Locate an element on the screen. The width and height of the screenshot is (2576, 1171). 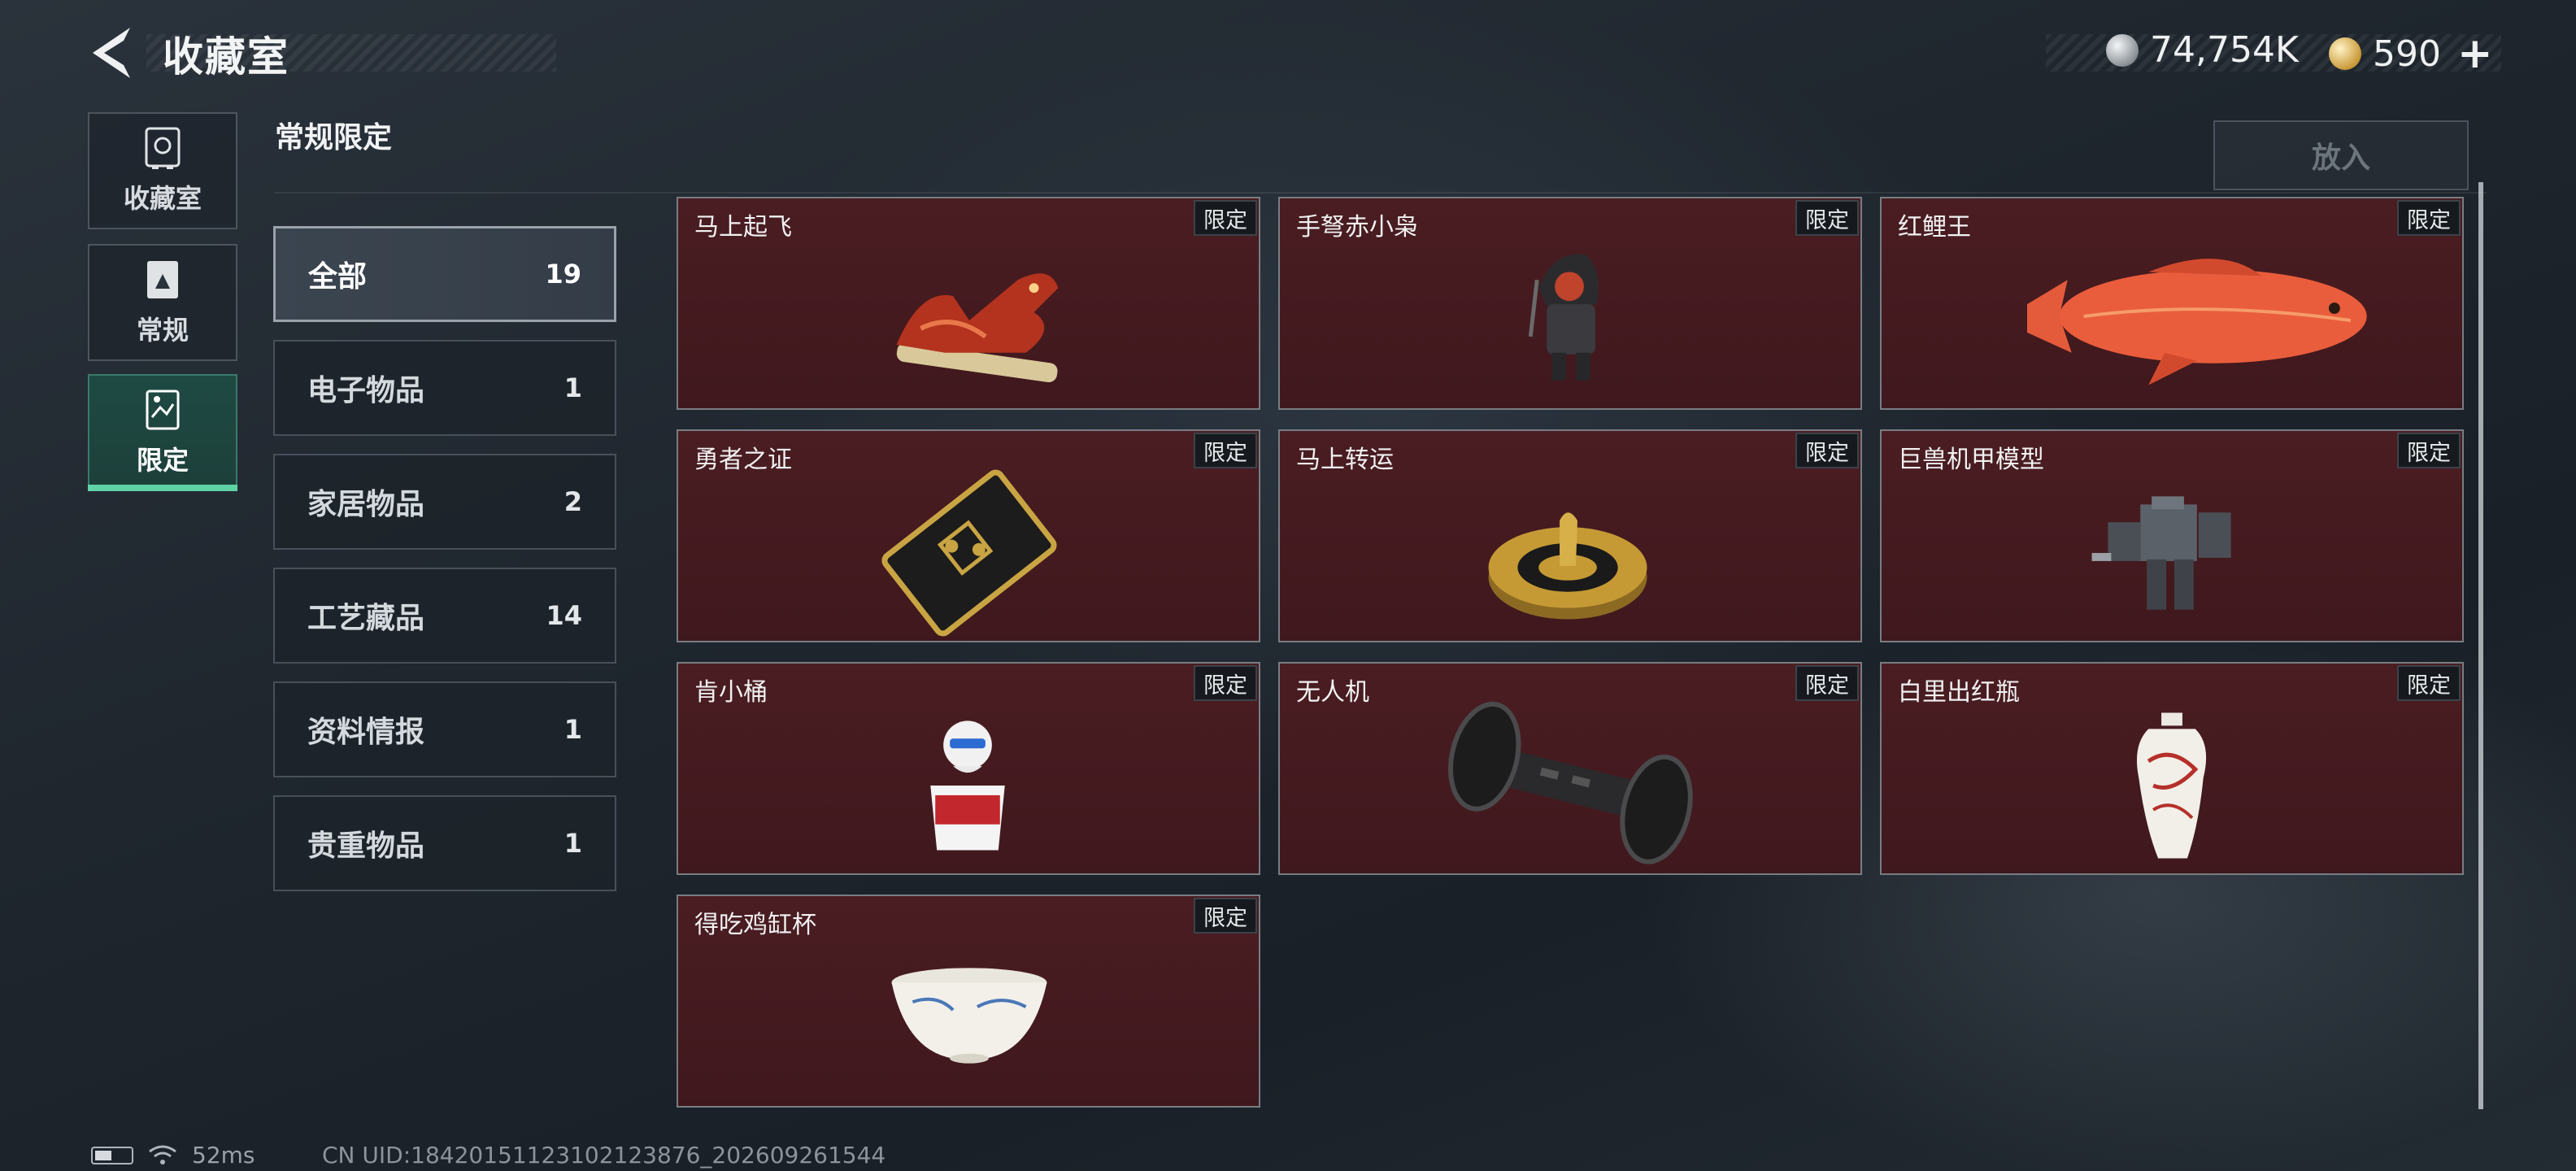
red-carp-icon is located at coordinates (2197, 322).